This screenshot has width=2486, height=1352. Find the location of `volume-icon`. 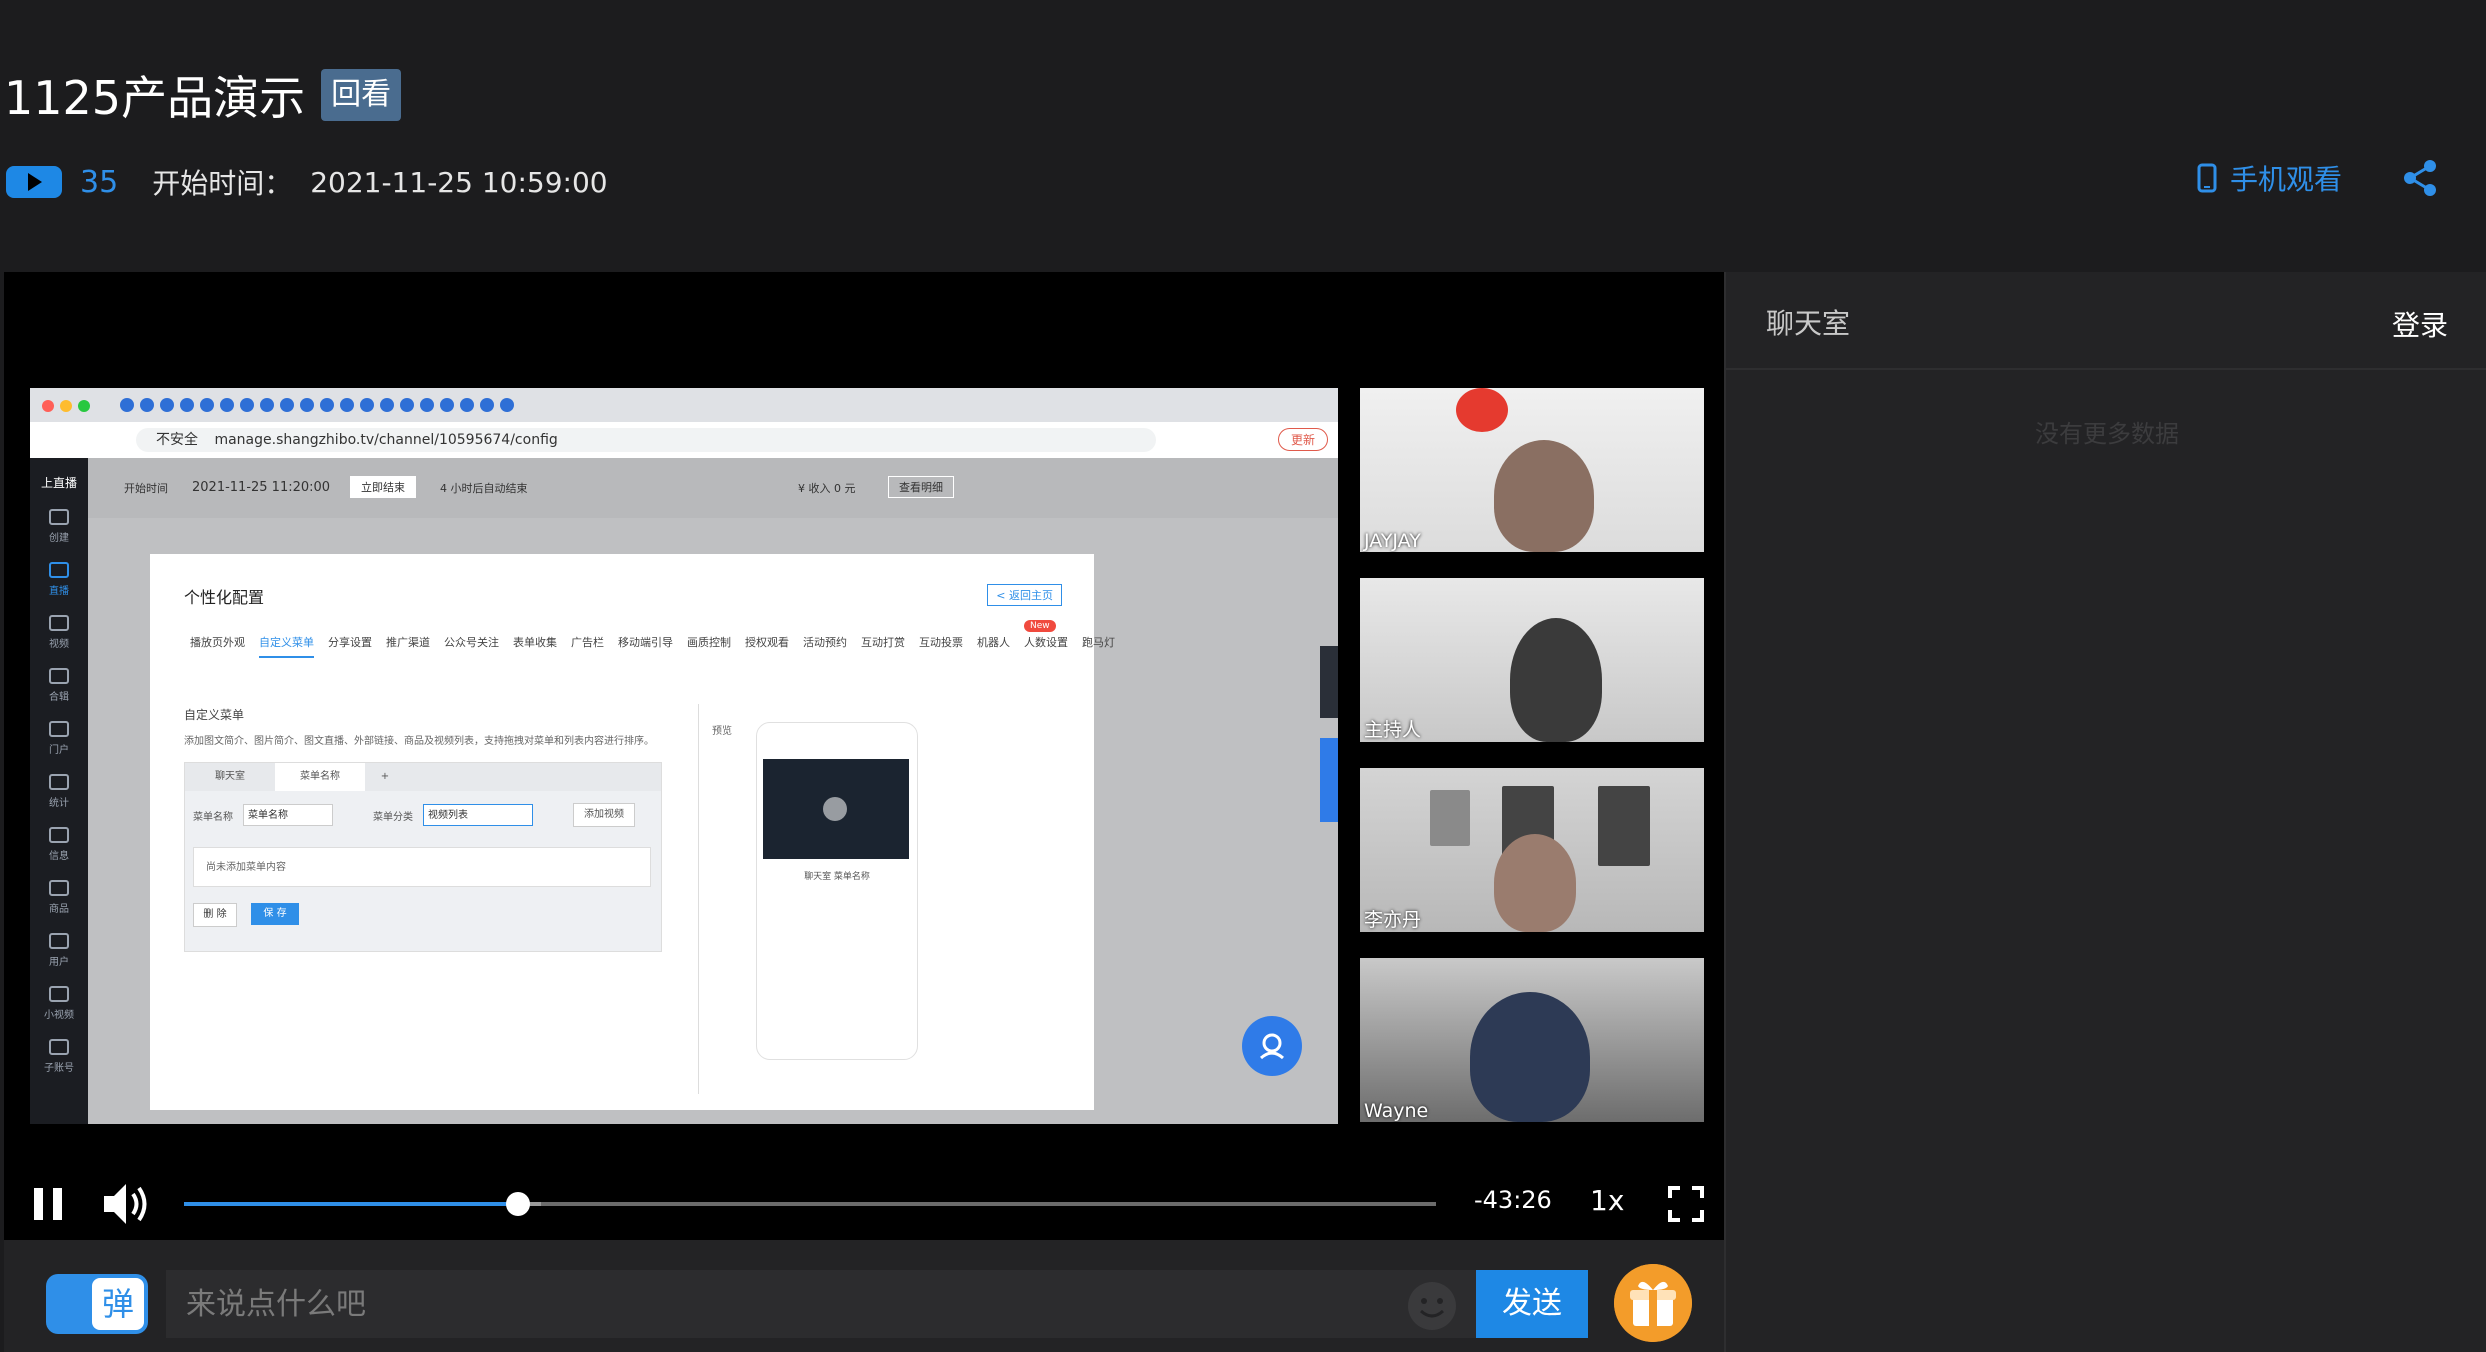

volume-icon is located at coordinates (126, 1204).